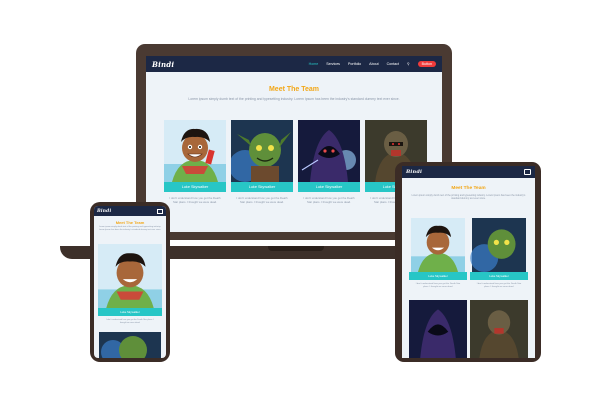 The height and width of the screenshot is (407, 612). I want to click on laptop-notch, so click(296, 248).